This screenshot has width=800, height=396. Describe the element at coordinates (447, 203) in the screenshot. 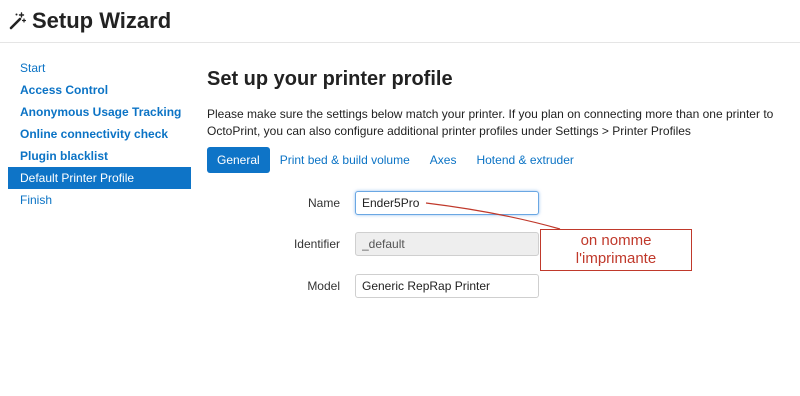

I see `name-input` at that location.